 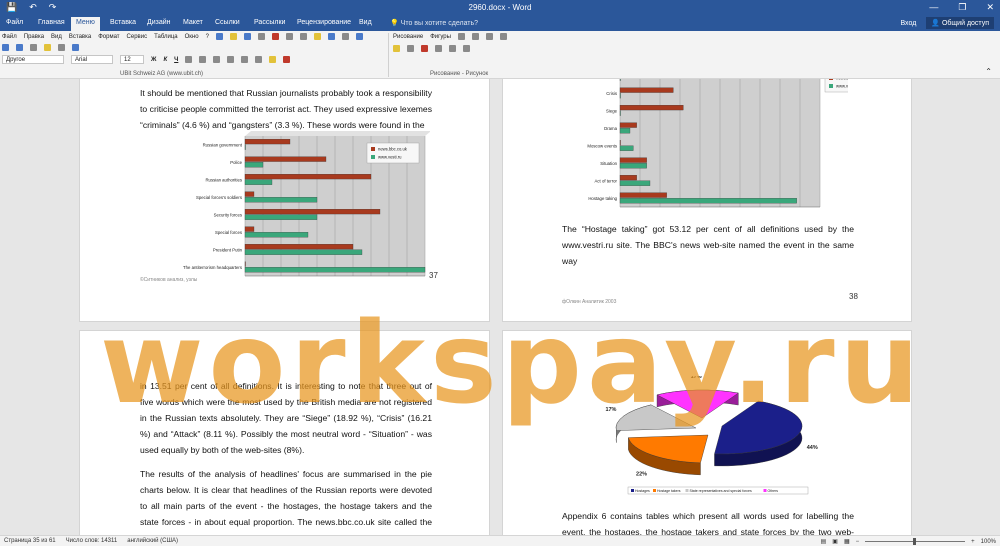 What do you see at coordinates (165, 60) in the screenshot?
I see `italic-button: К` at bounding box center [165, 60].